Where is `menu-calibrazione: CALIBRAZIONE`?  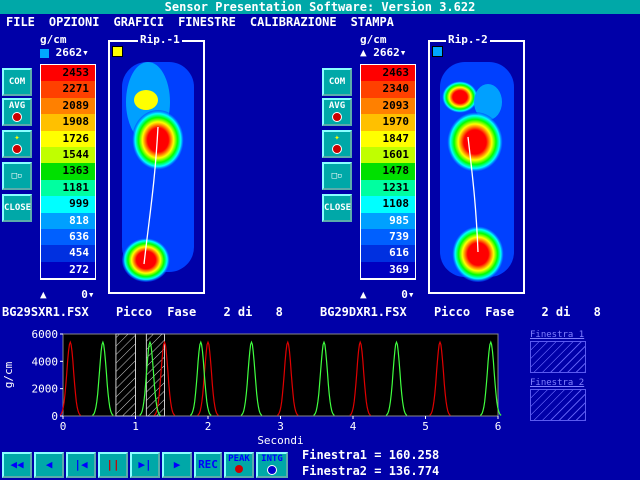 menu-calibrazione: CALIBRAZIONE is located at coordinates (293, 22).